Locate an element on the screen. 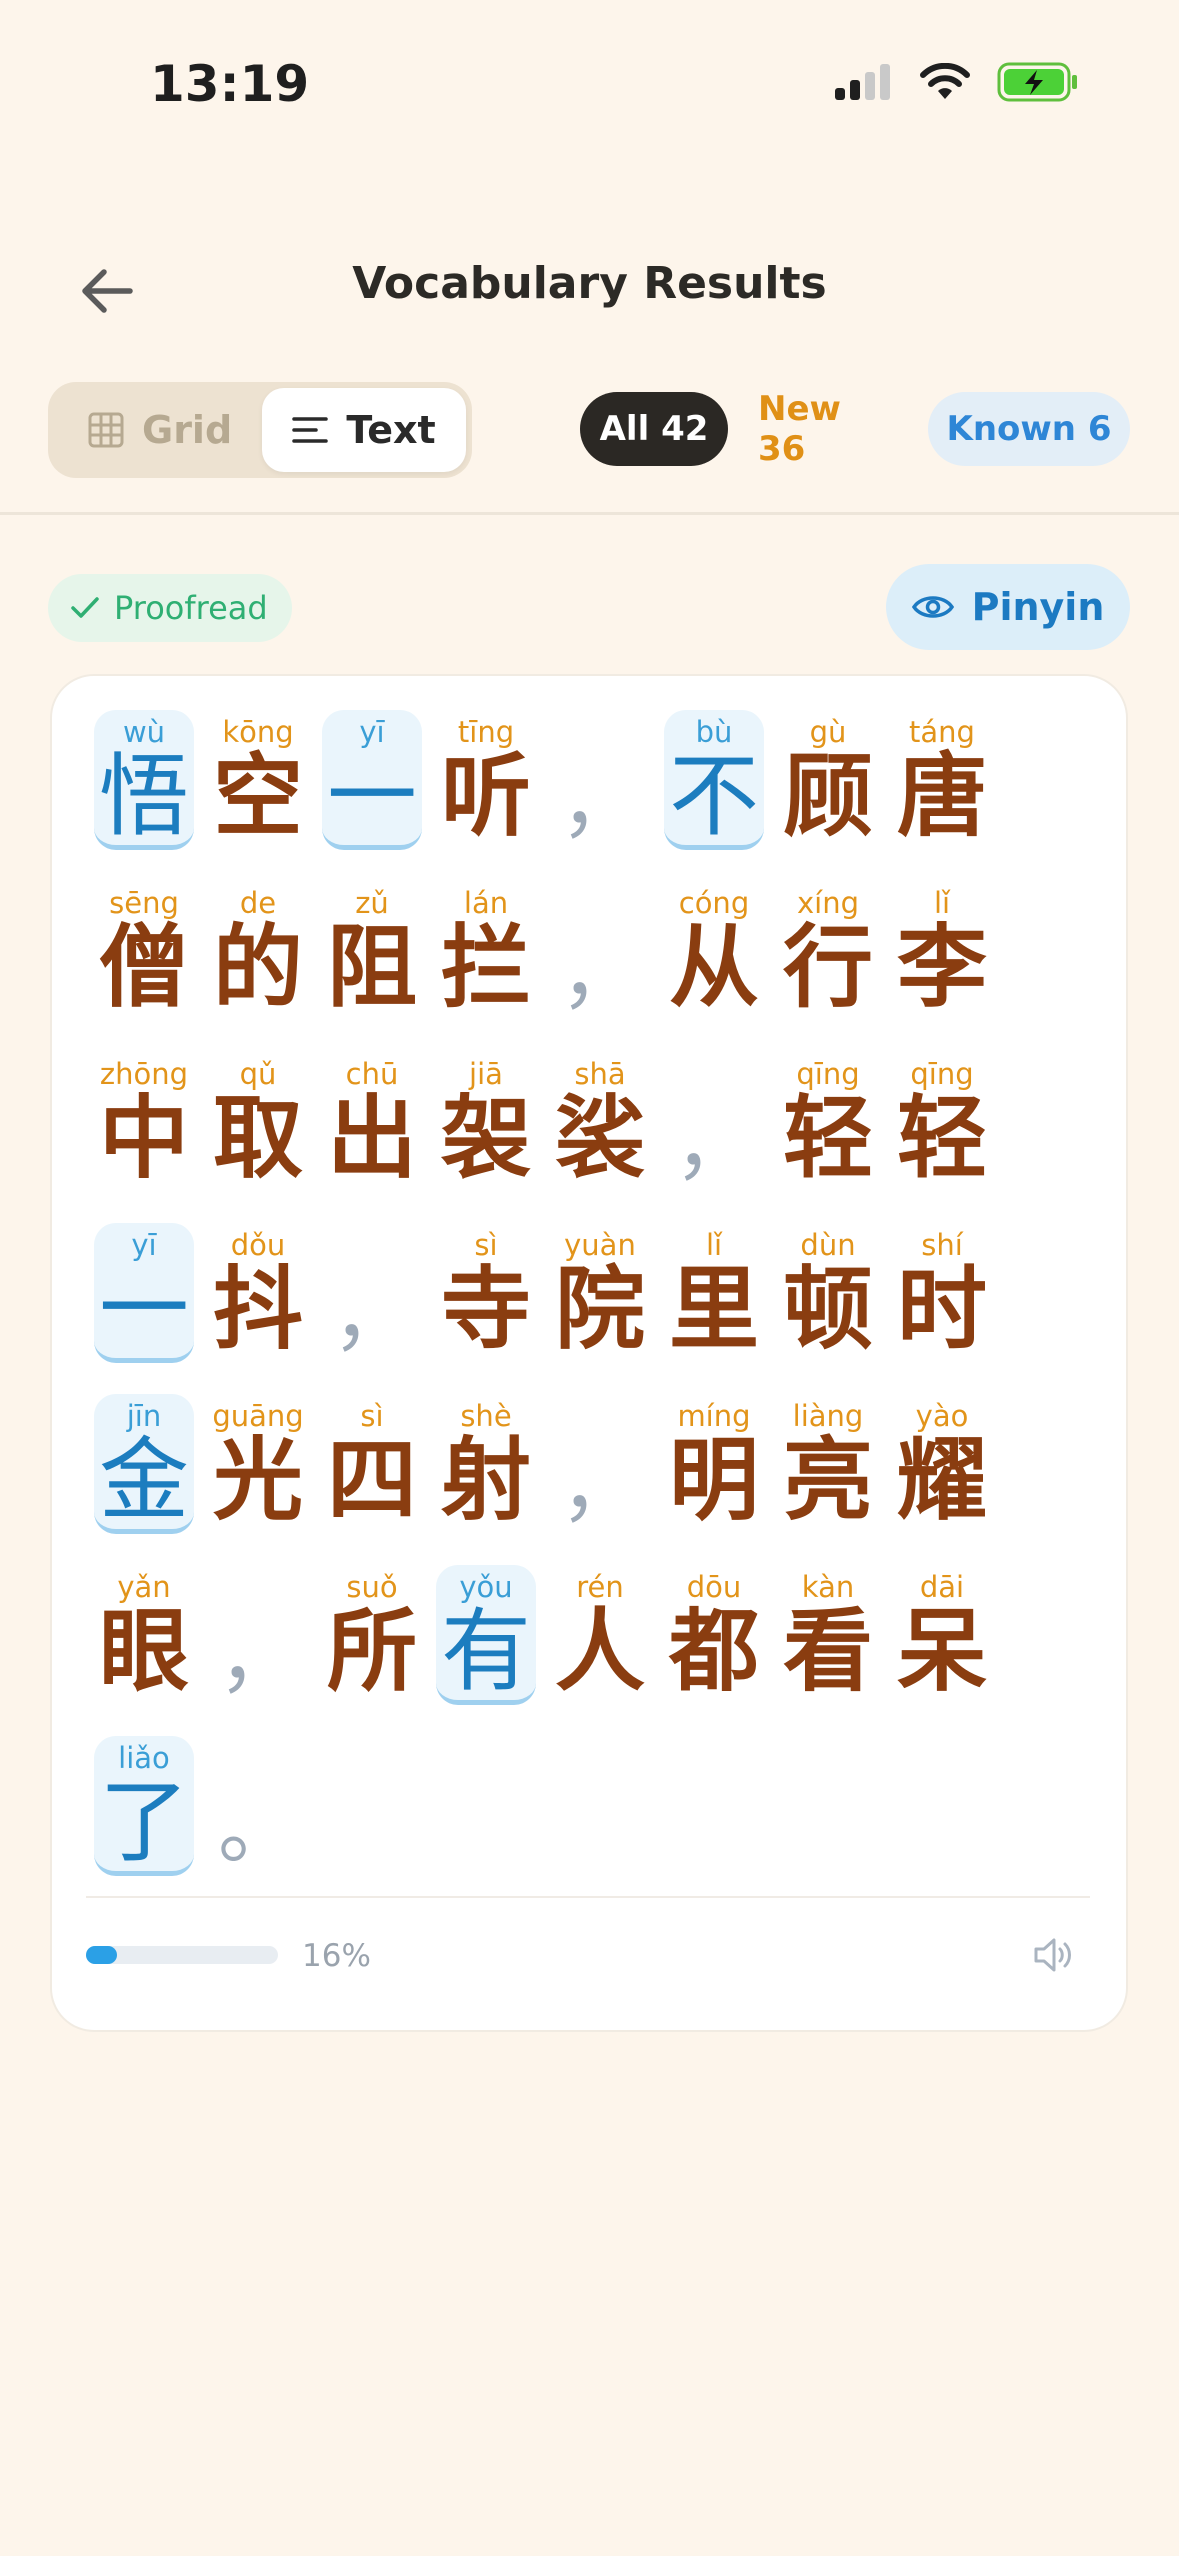 This screenshot has width=1179, height=2556. word-cell-known: bù 不 is located at coordinates (714, 780).